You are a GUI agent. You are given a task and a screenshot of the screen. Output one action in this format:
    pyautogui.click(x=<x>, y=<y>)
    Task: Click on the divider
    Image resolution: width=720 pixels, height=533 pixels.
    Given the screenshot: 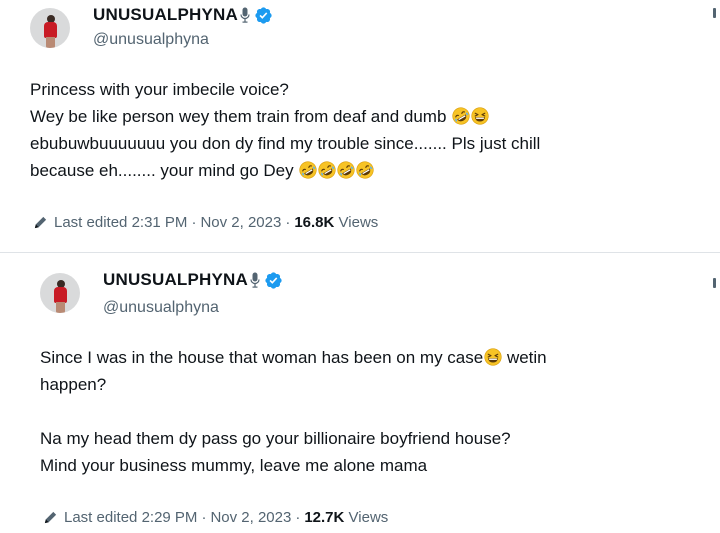 What is the action you would take?
    pyautogui.click(x=360, y=252)
    